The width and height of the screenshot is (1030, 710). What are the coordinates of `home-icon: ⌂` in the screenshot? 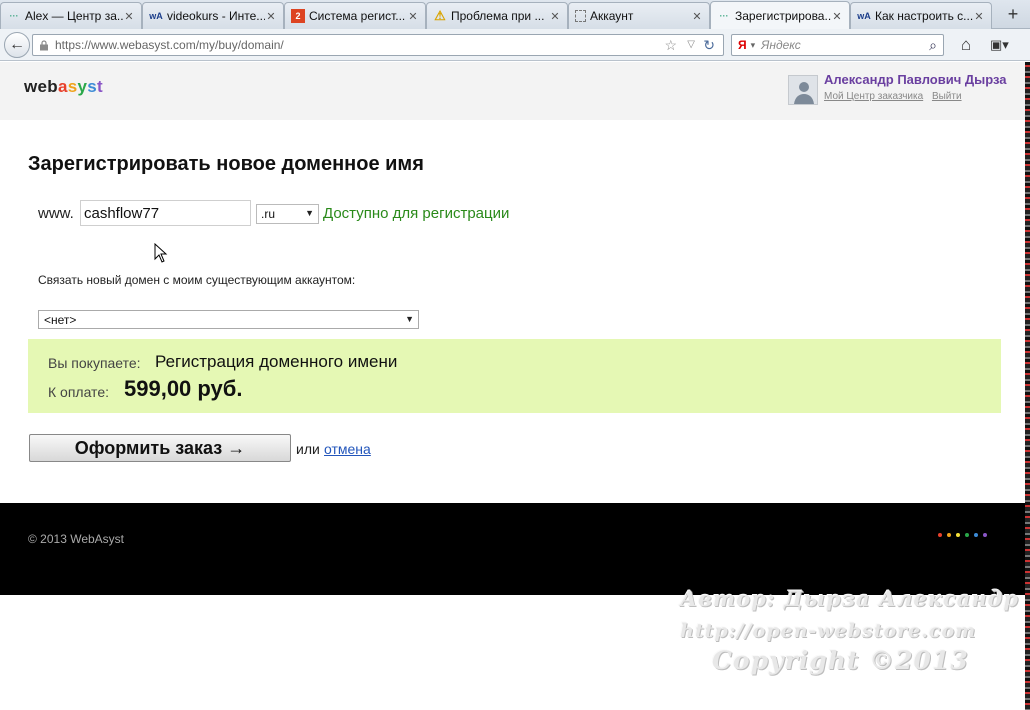 It's located at (966, 44).